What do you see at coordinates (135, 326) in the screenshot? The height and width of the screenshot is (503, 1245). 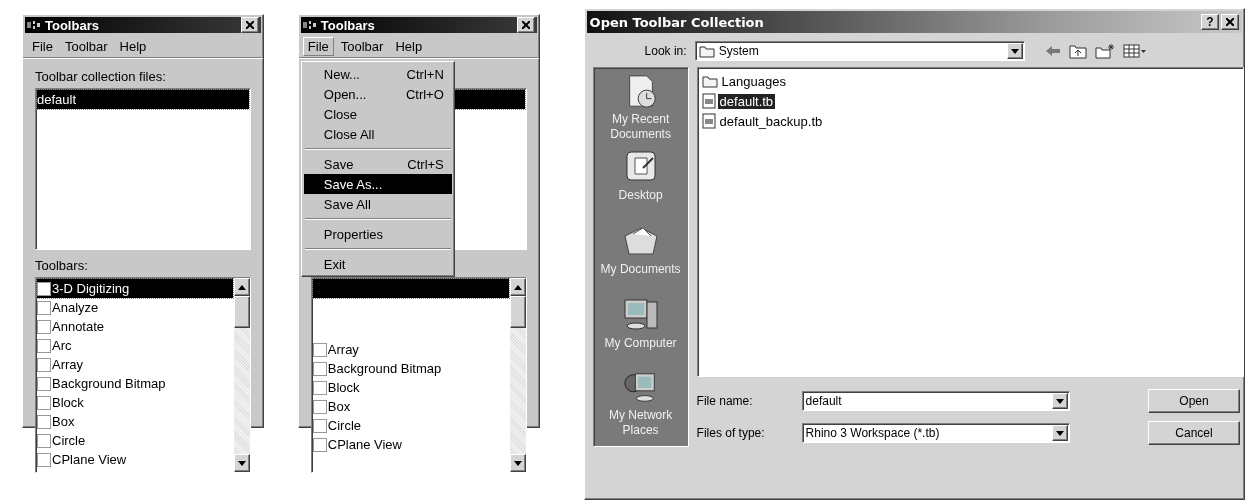 I see `toolbar-row: Annotate` at bounding box center [135, 326].